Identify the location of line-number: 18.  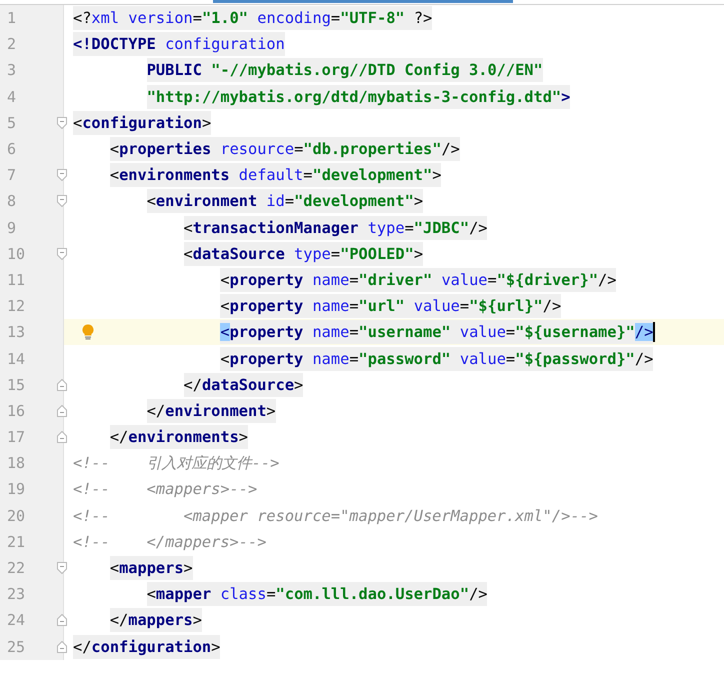
(16, 463).